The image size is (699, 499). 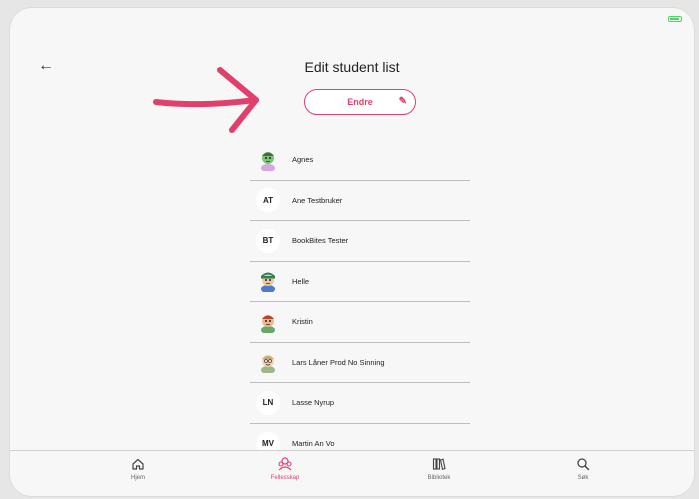 What do you see at coordinates (285, 464) in the screenshot?
I see `community-icon` at bounding box center [285, 464].